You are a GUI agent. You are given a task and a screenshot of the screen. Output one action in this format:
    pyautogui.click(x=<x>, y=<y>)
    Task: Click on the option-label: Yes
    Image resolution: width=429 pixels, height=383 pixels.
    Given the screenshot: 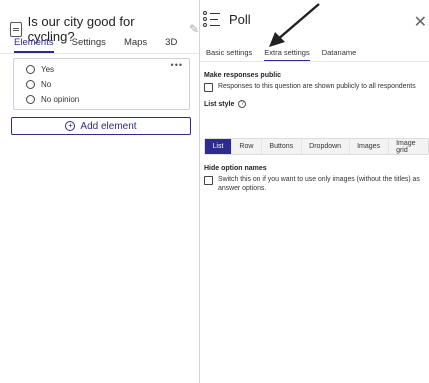 What is the action you would take?
    pyautogui.click(x=48, y=69)
    